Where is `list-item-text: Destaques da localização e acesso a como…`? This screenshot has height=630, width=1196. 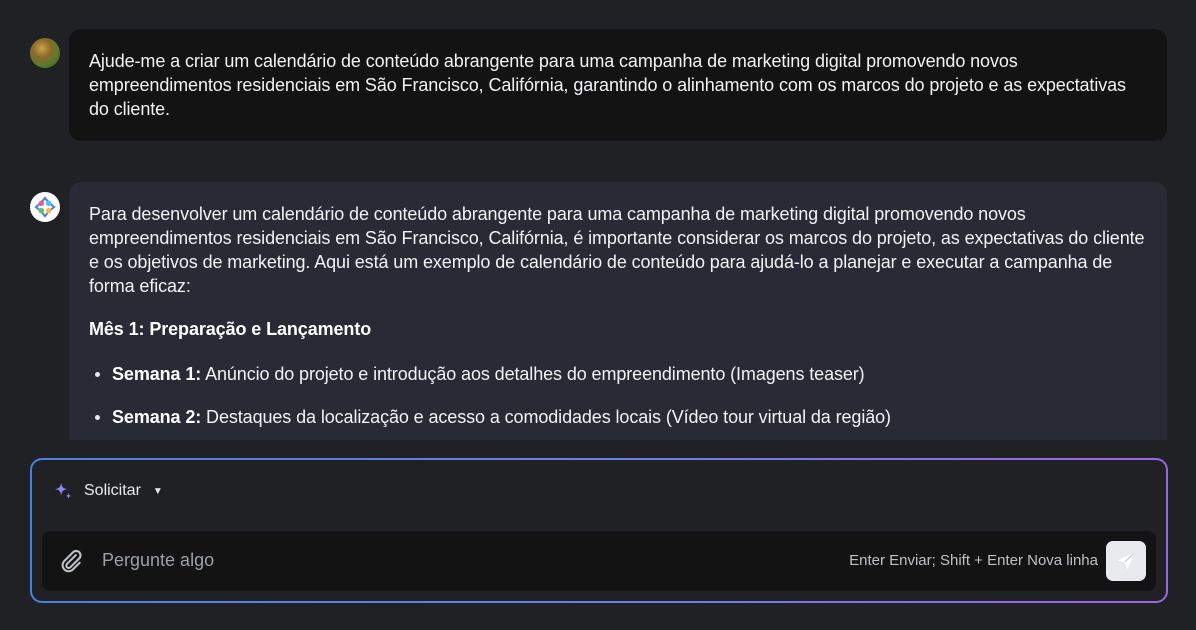
list-item-text: Destaques da localização e acesso a como… is located at coordinates (546, 417).